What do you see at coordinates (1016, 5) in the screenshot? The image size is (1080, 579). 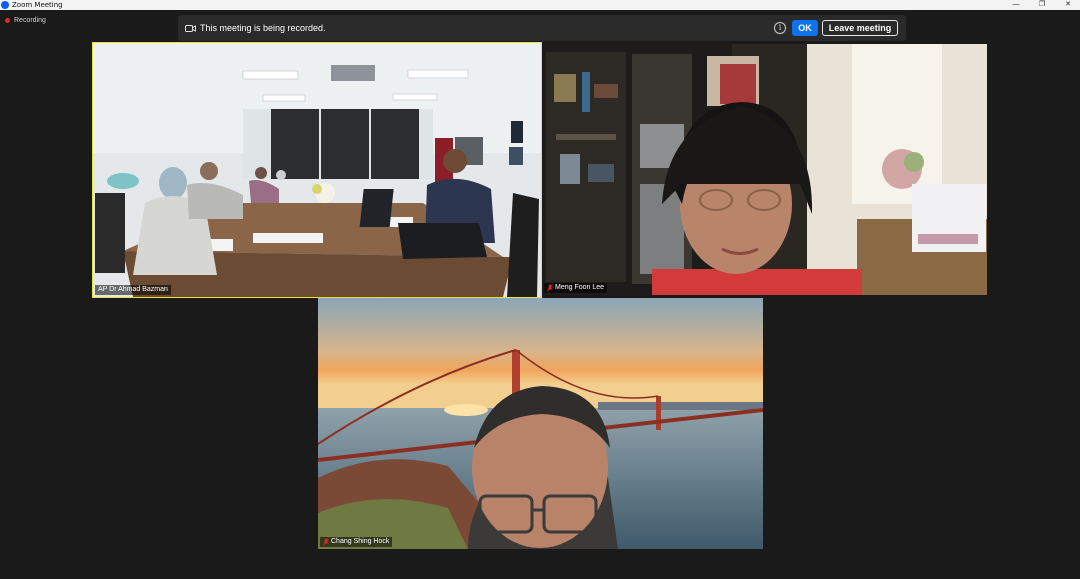 I see `minimize-icon: —` at bounding box center [1016, 5].